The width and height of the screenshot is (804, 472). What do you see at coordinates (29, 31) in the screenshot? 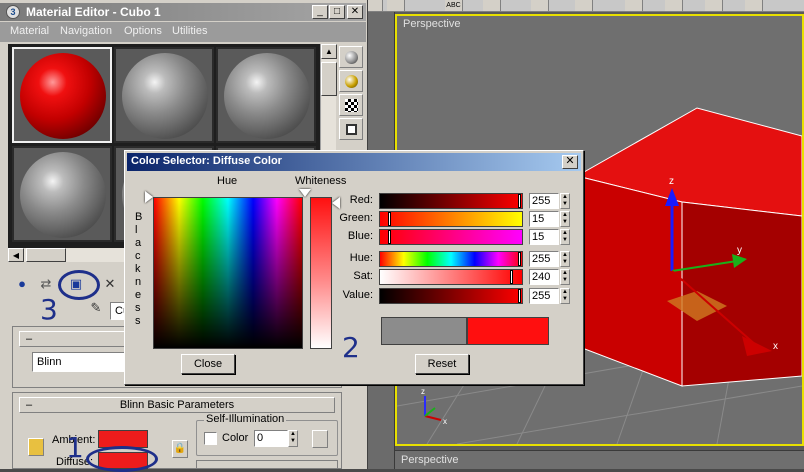
I see `menu-material: Material` at bounding box center [29, 31].